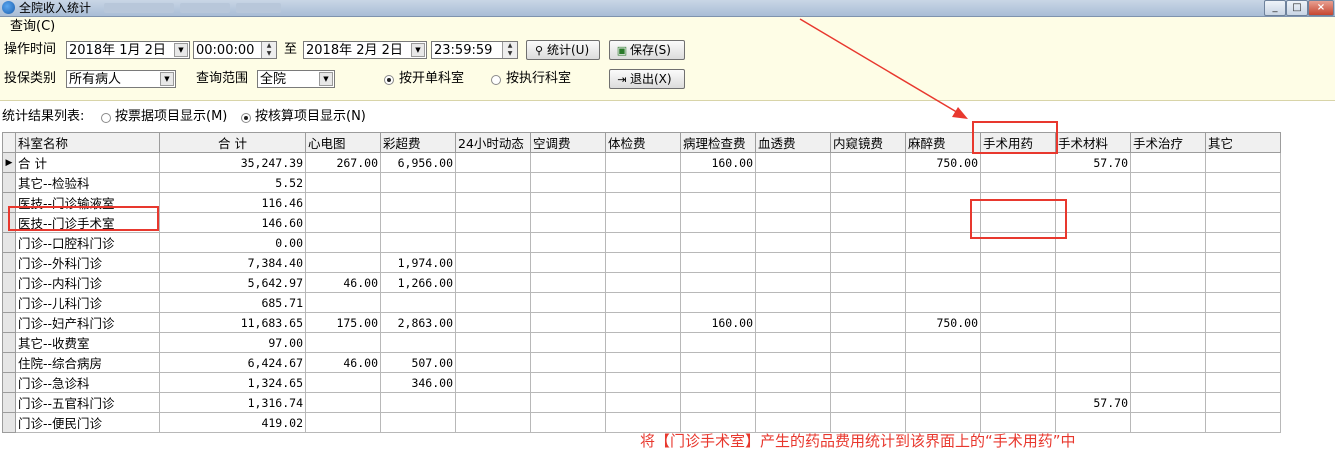 The height and width of the screenshot is (471, 1335). What do you see at coordinates (858, 441) in the screenshot?
I see `annotation-note: 将【门诊手术室】产生的药品费用统计到该界面上的“手术用药”中` at bounding box center [858, 441].